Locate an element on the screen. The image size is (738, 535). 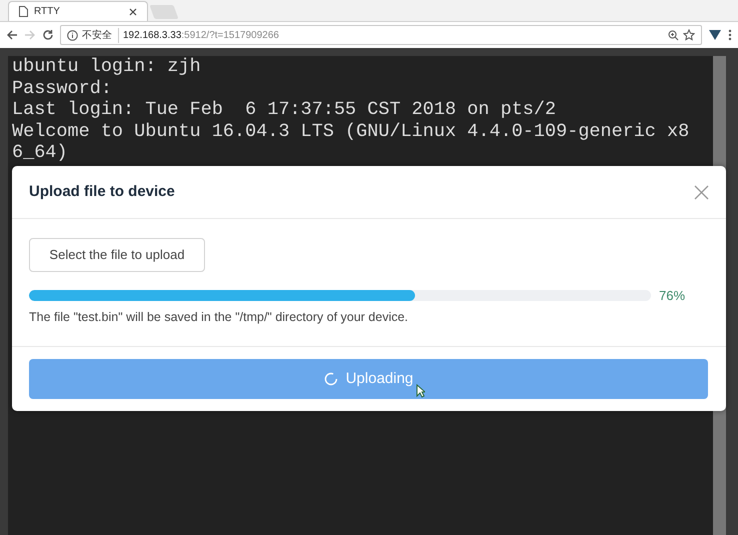
address-bar: 不安全 192.168.3.33:5912/?t=1517909266 is located at coordinates (381, 35).